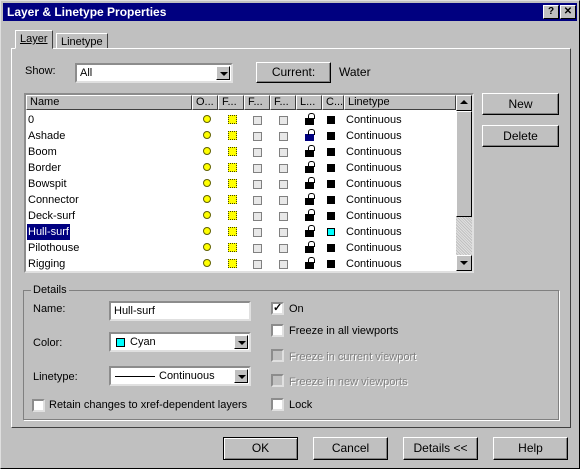 The height and width of the screenshot is (469, 580). Describe the element at coordinates (520, 104) in the screenshot. I see `new-layer-button: New` at that location.